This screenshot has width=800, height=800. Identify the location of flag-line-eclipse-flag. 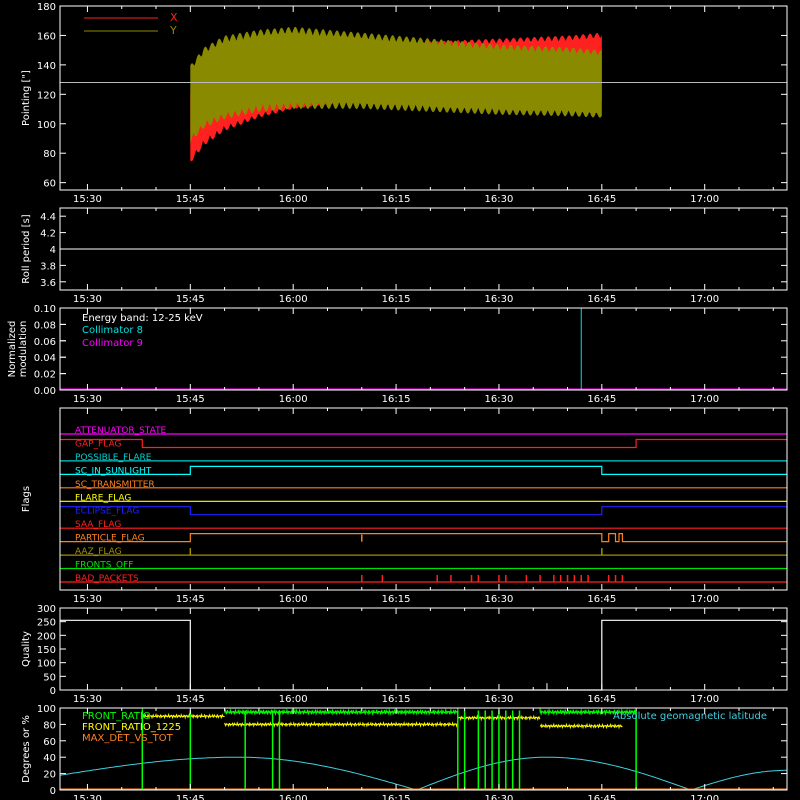
(423, 511).